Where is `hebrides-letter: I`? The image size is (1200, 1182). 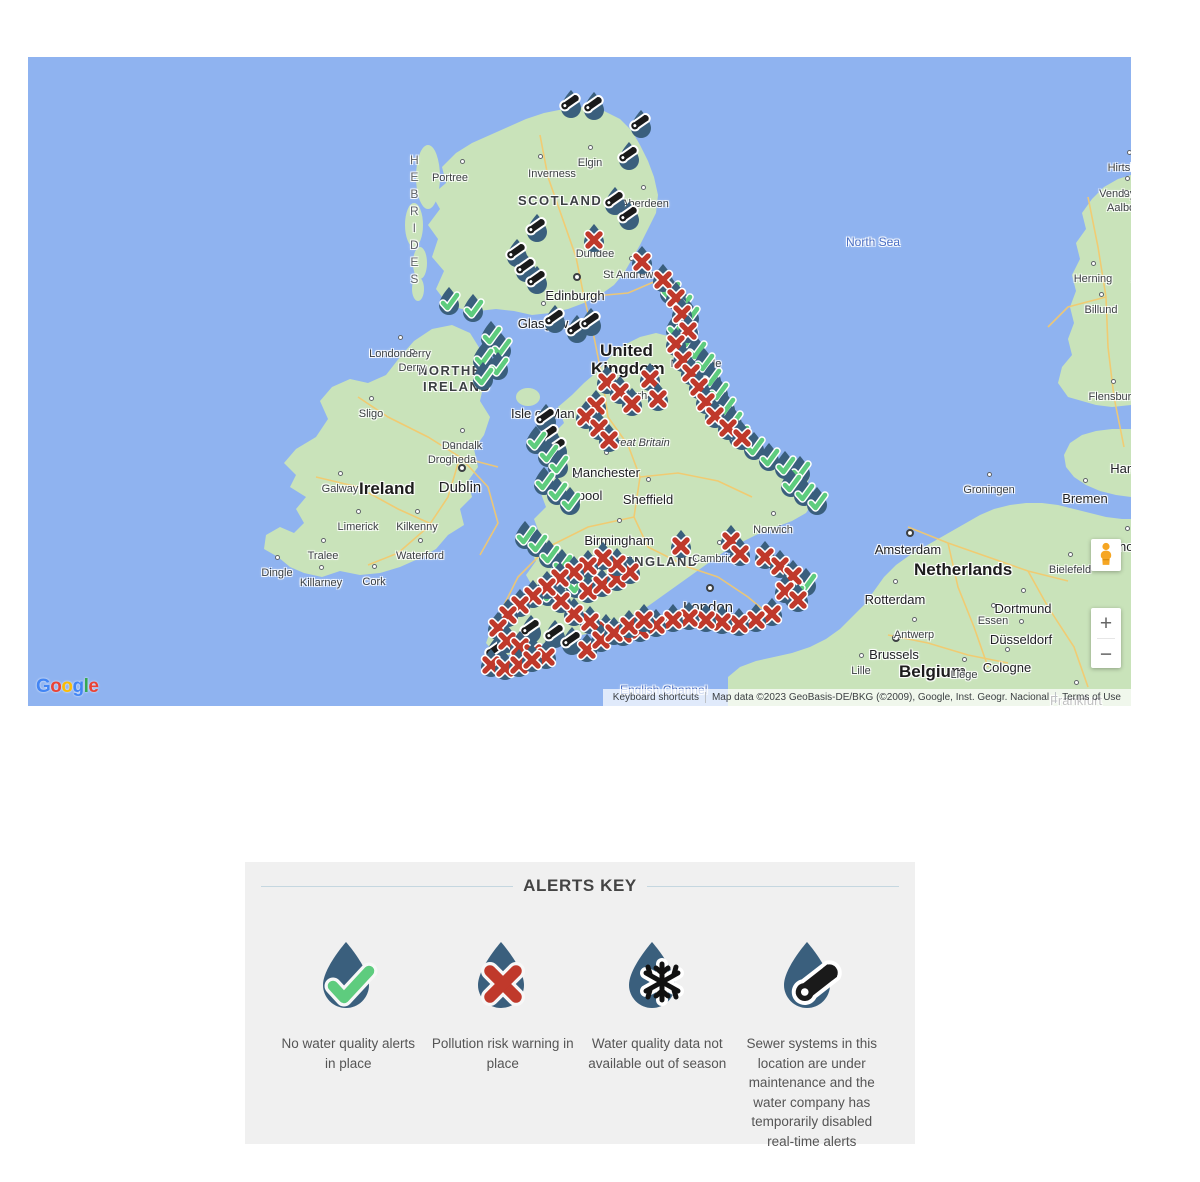
hebrides-letter: I is located at coordinates (415, 228).